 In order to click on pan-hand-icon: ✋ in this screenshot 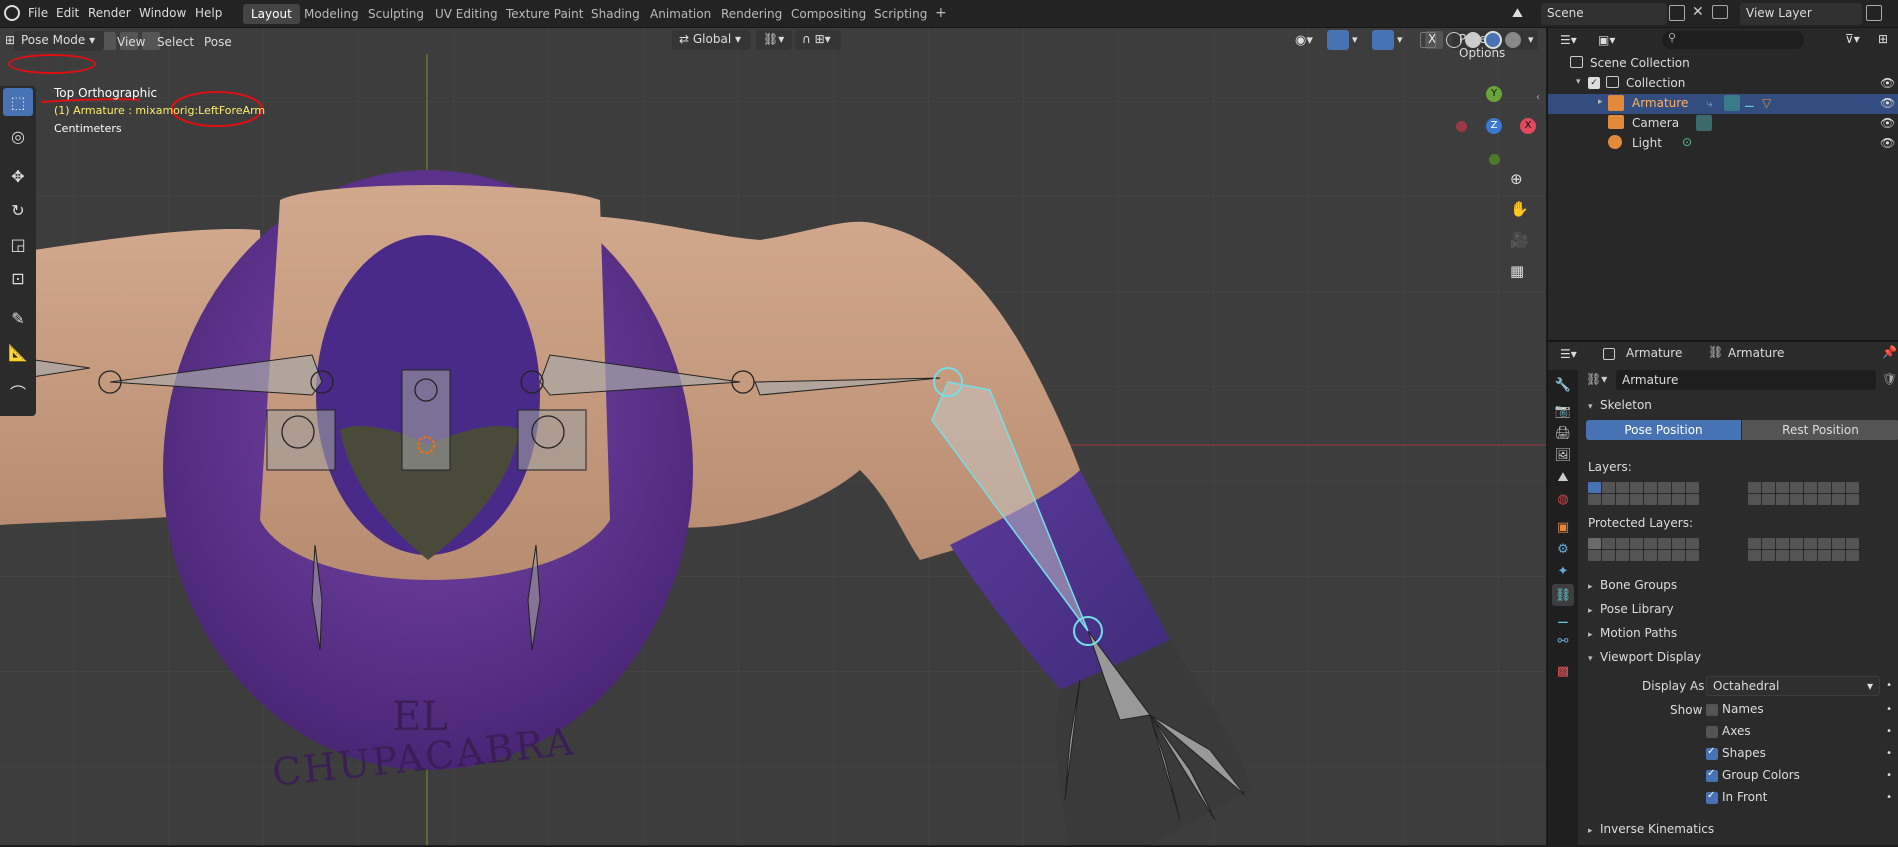, I will do `click(1519, 209)`.